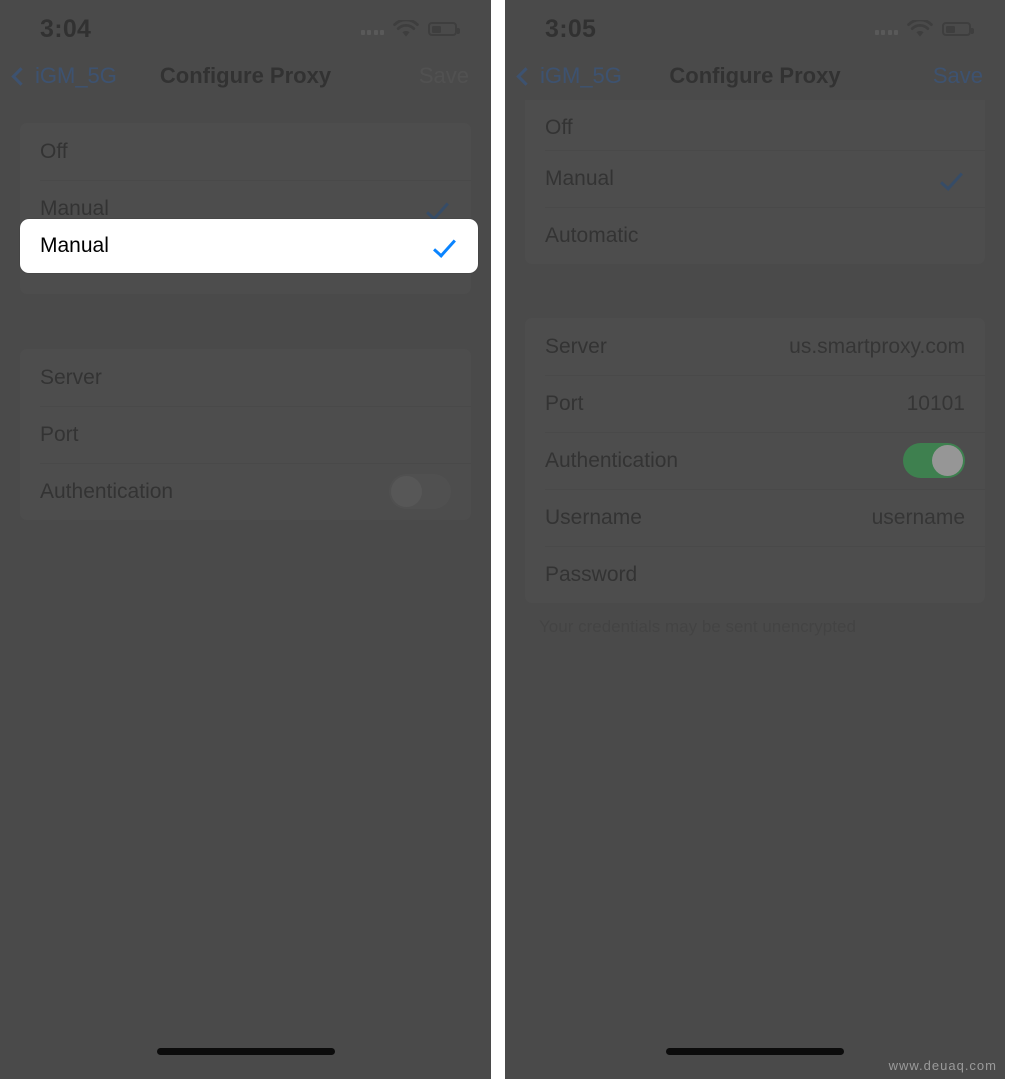 The width and height of the screenshot is (1011, 1079). What do you see at coordinates (755, 403) in the screenshot?
I see `port-row: Port 10101` at bounding box center [755, 403].